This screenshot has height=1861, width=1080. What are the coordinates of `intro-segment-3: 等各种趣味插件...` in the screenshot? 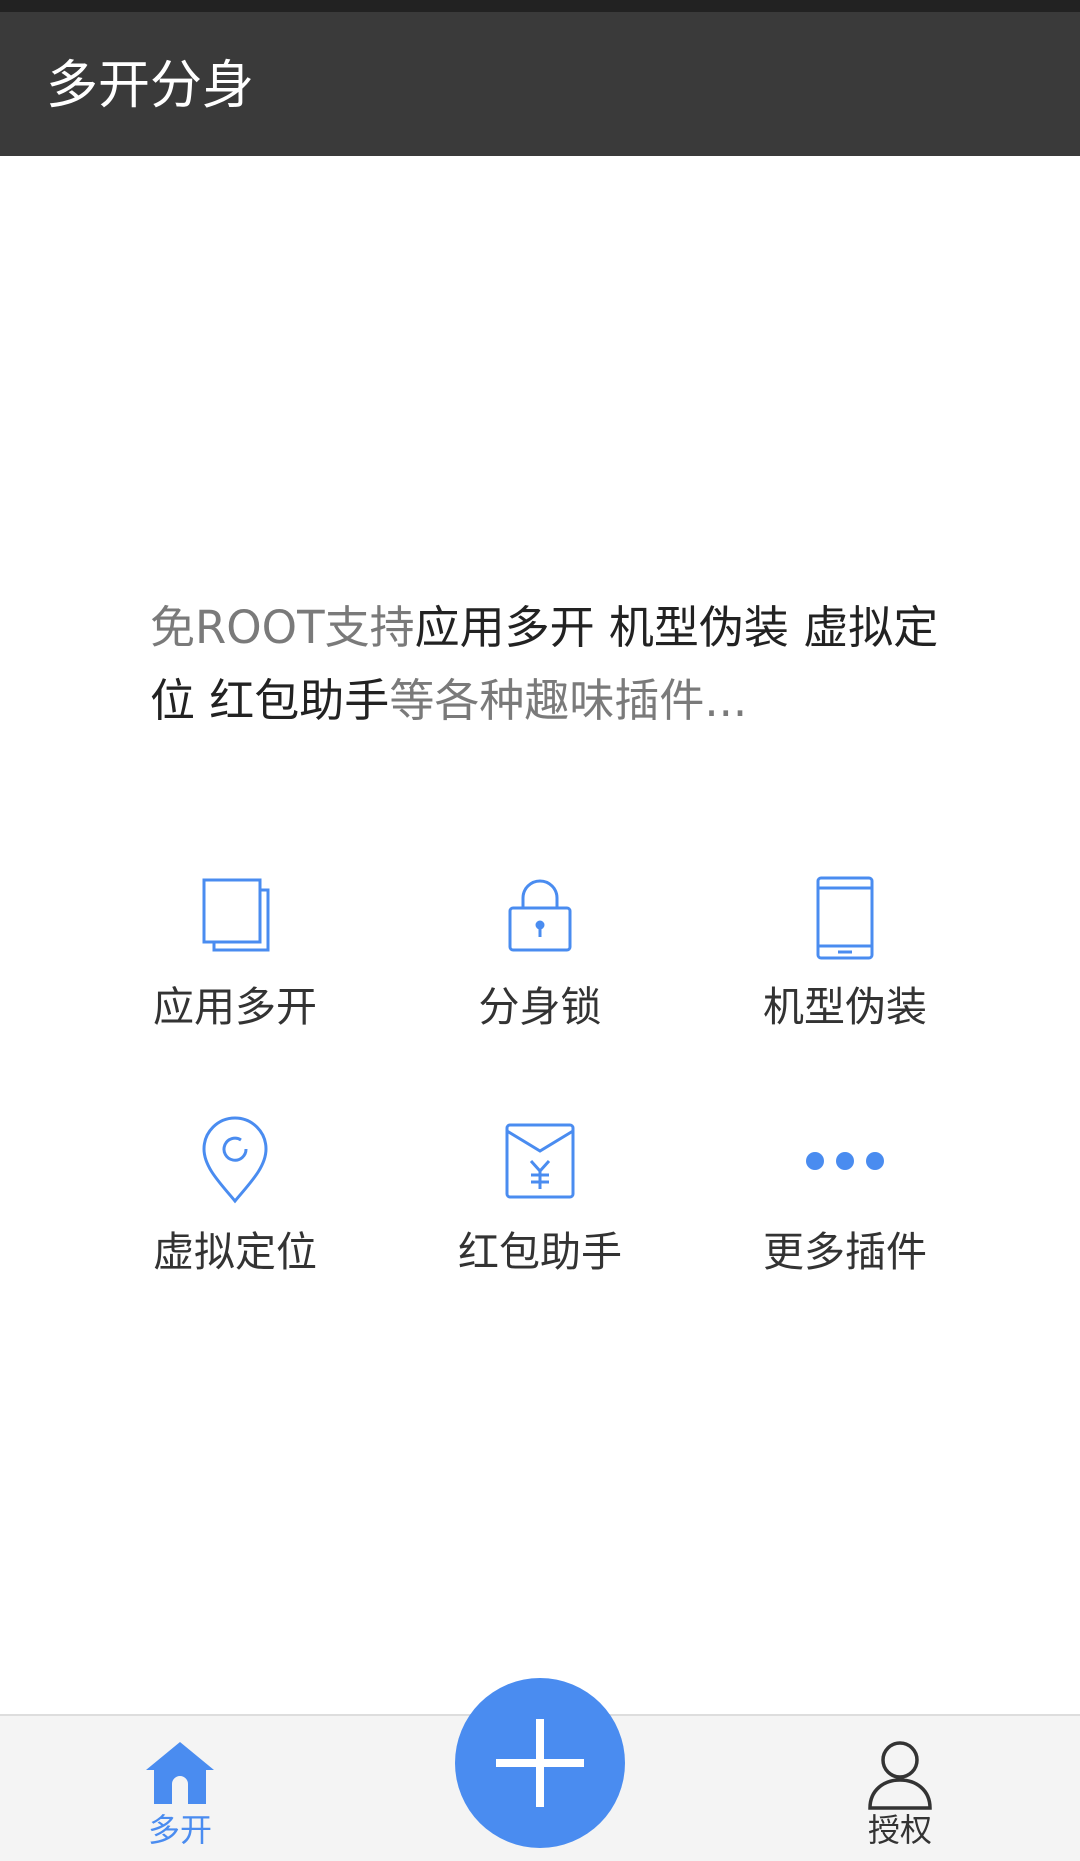 It's located at (568, 700).